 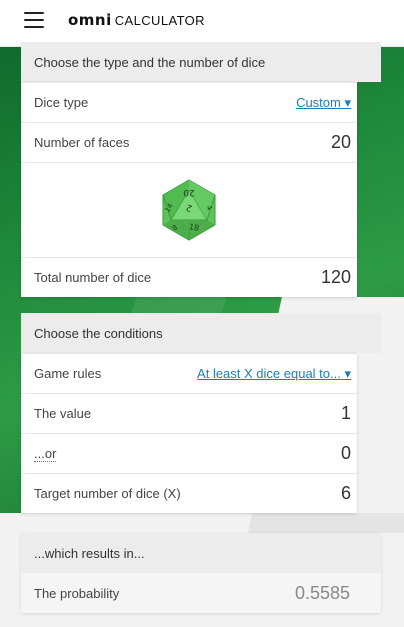 I want to click on target-number-label: Target number of dice (X), so click(x=107, y=493).